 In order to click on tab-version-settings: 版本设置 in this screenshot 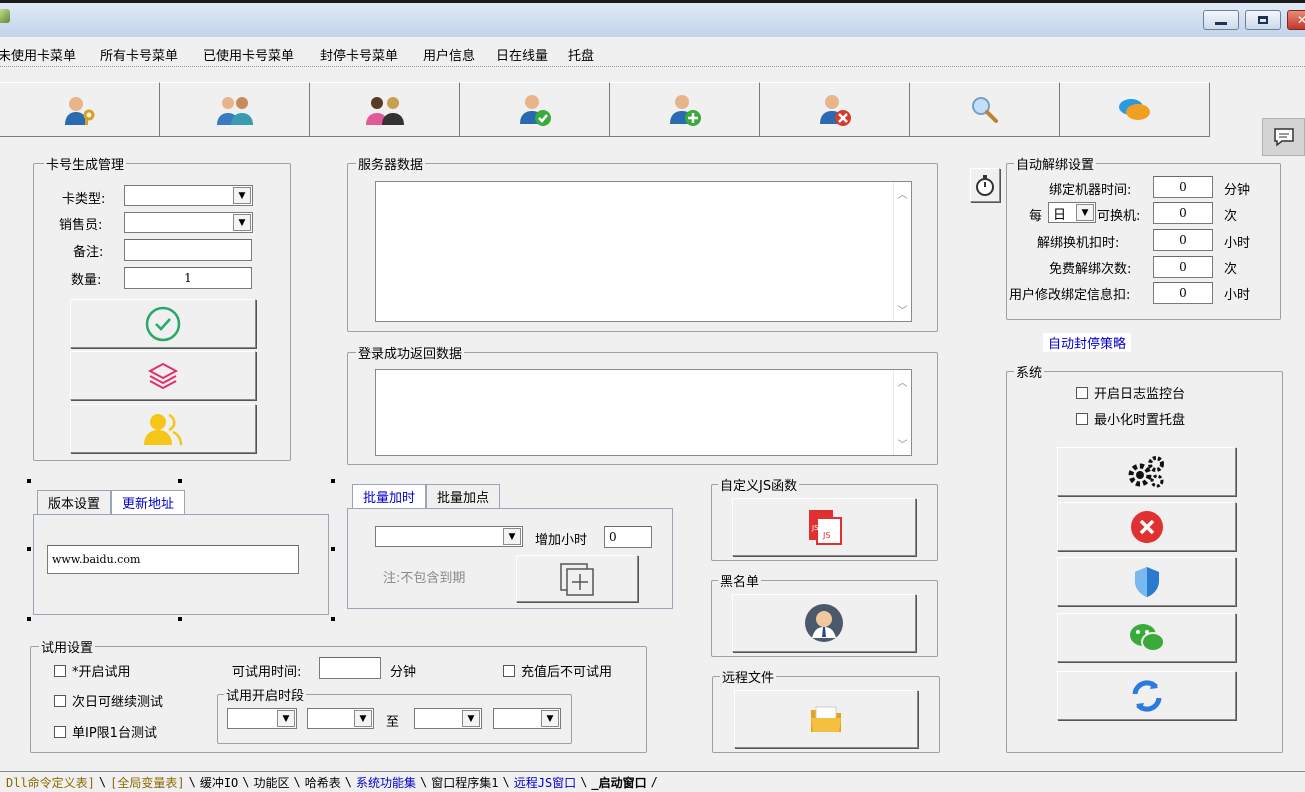, I will do `click(74, 502)`.